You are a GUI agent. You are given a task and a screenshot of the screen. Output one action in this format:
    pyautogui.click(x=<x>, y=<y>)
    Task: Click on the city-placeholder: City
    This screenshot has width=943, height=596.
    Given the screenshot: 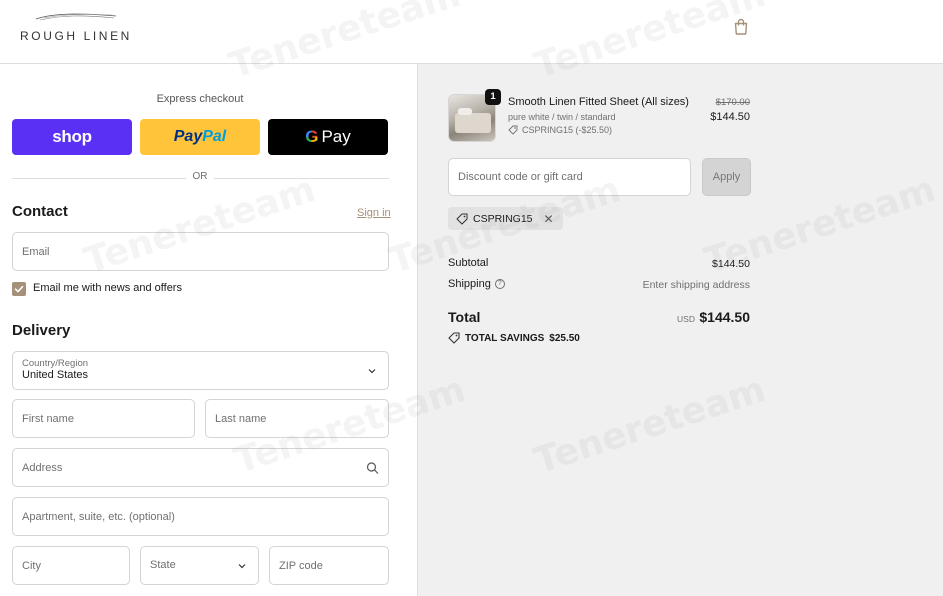 What is the action you would take?
    pyautogui.click(x=31, y=565)
    